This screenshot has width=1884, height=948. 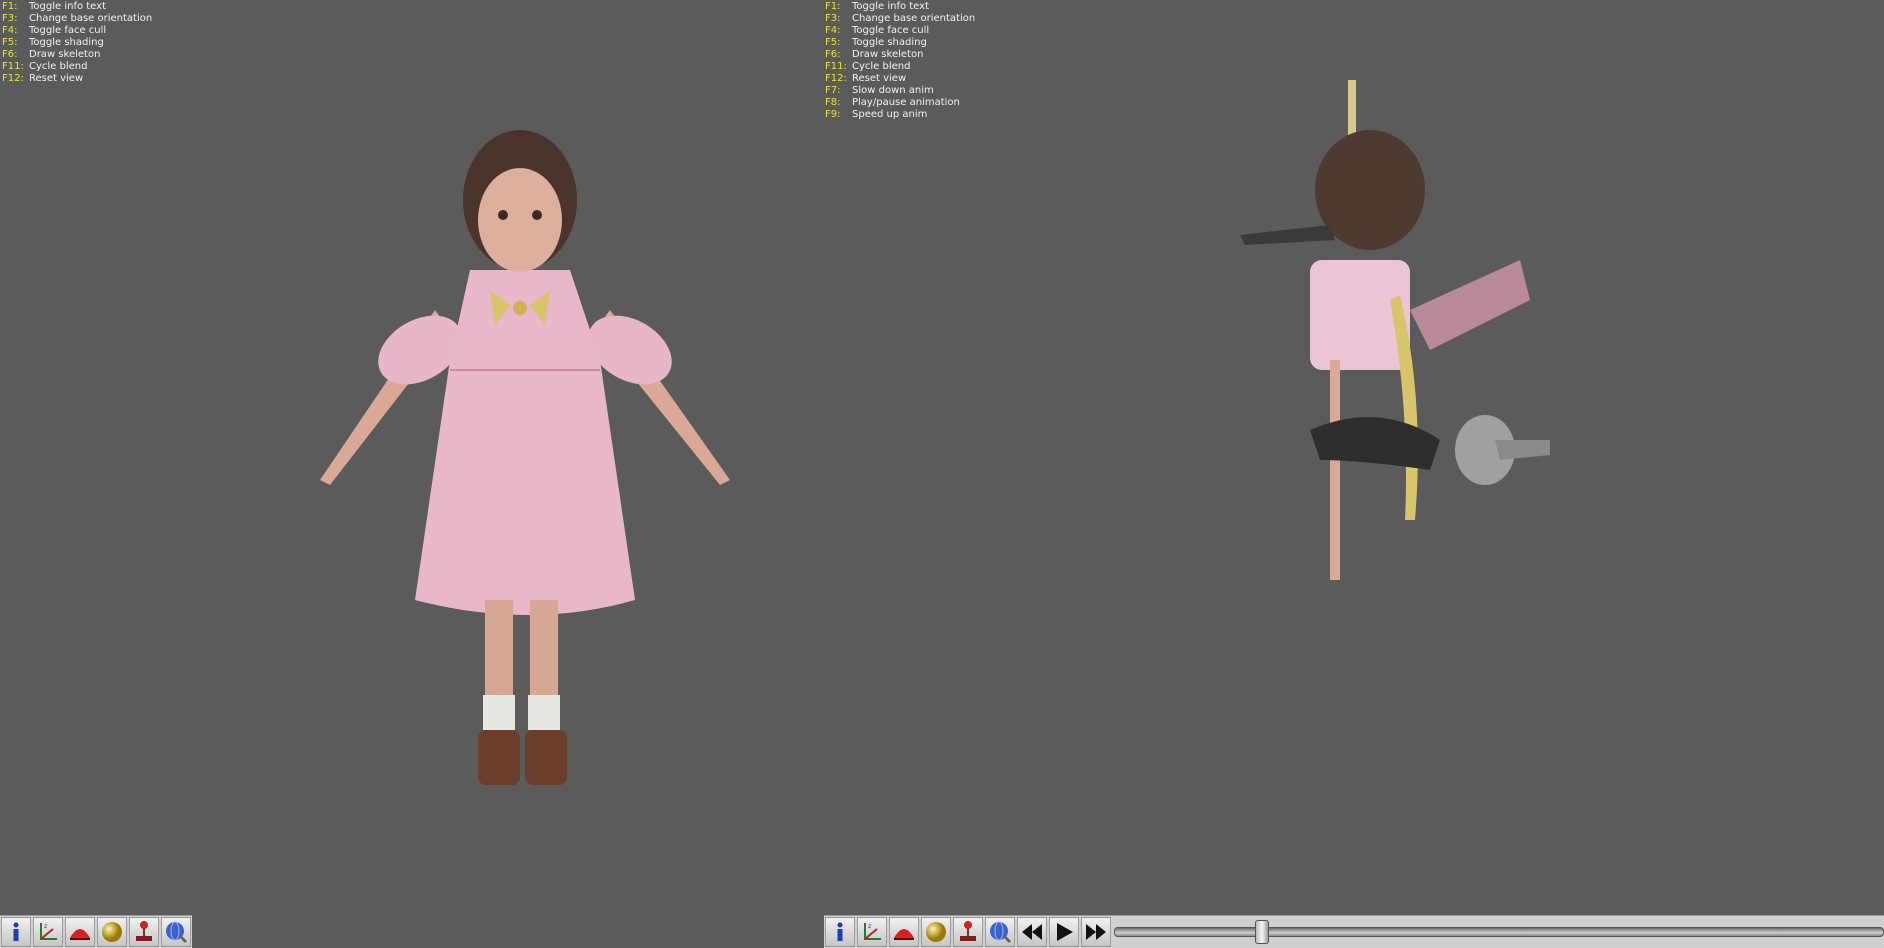 I want to click on rewind-button, so click(x=1032, y=932).